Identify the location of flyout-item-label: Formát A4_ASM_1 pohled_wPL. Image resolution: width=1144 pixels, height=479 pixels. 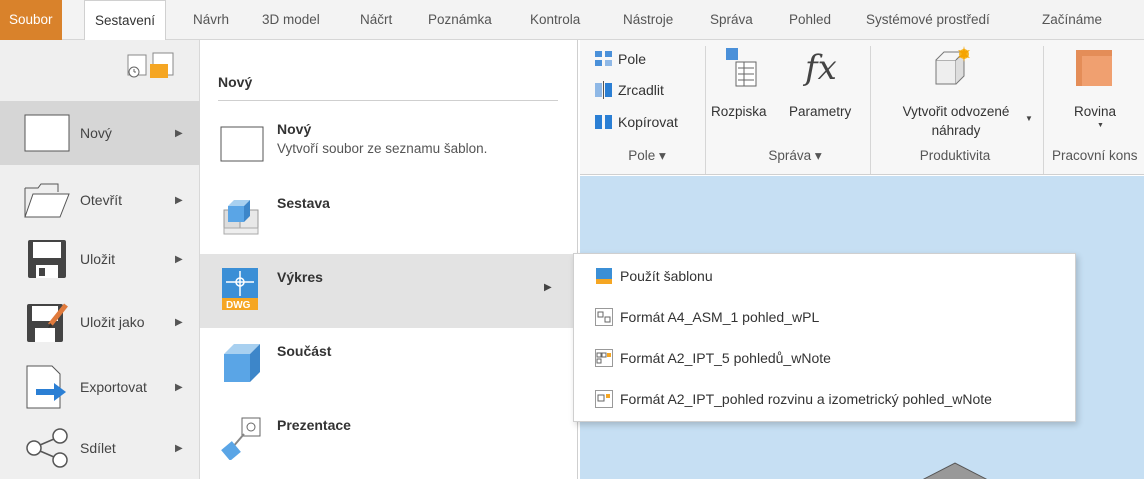
(720, 317).